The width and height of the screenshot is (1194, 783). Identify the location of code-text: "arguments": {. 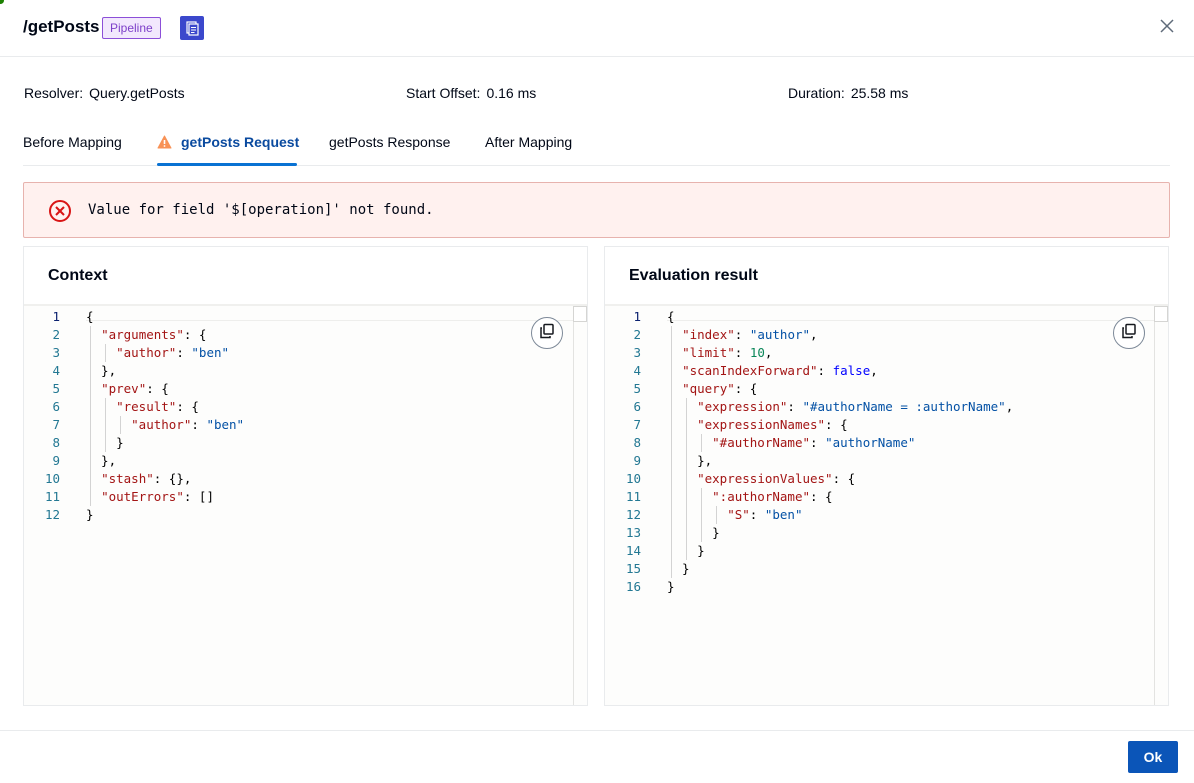
(154, 334).